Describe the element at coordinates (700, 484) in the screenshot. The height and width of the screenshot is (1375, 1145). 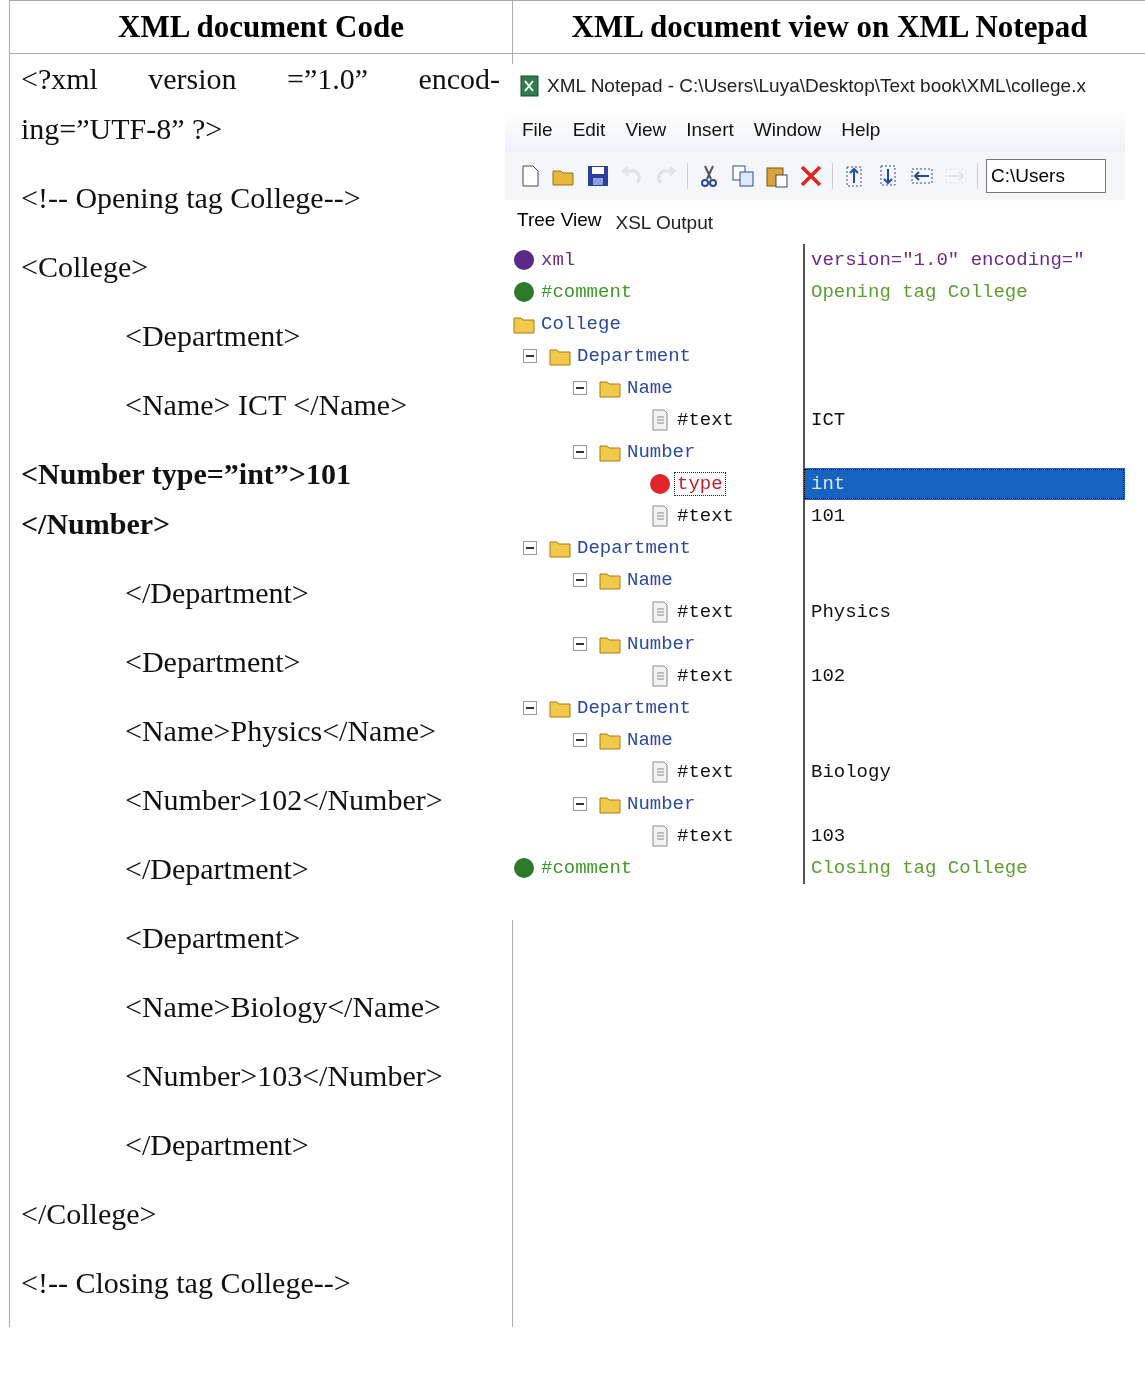
I see `node-name: type` at that location.